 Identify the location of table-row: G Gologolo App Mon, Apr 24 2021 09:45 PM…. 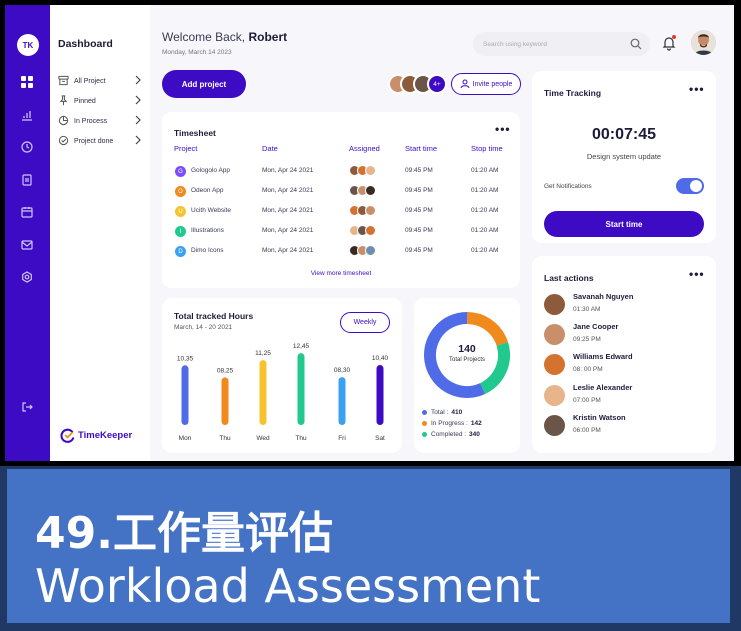
(341, 173).